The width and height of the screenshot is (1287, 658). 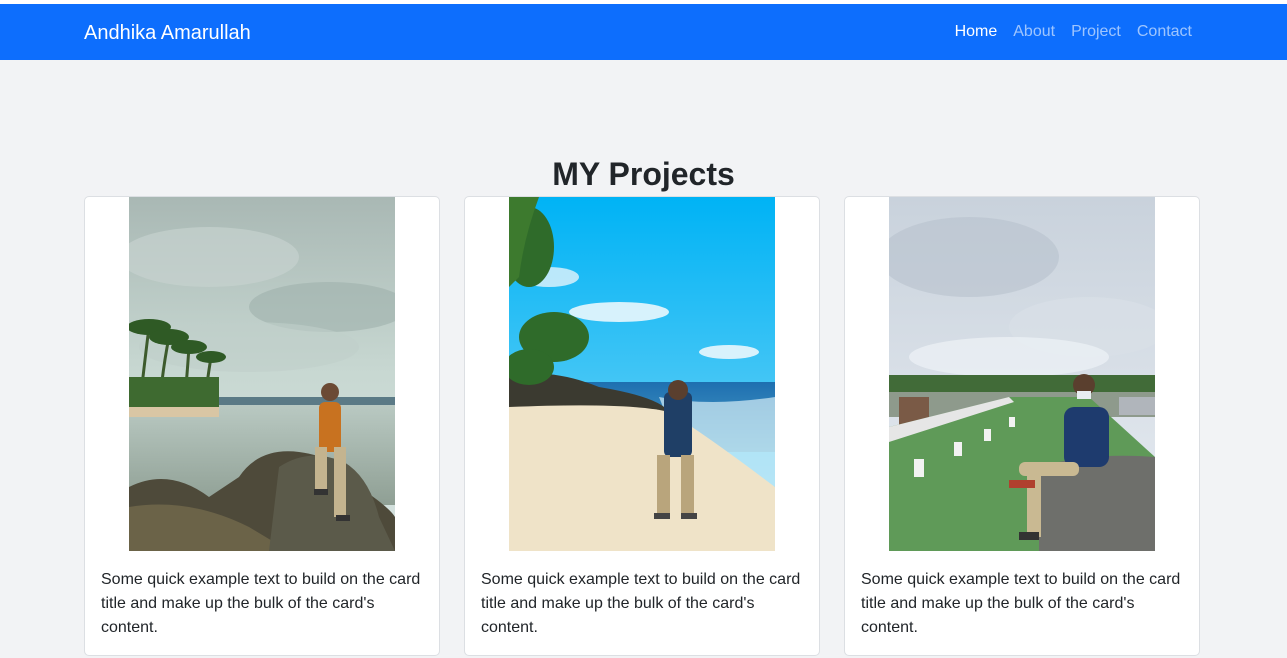 I want to click on page-title: MY Projects, so click(x=643, y=174).